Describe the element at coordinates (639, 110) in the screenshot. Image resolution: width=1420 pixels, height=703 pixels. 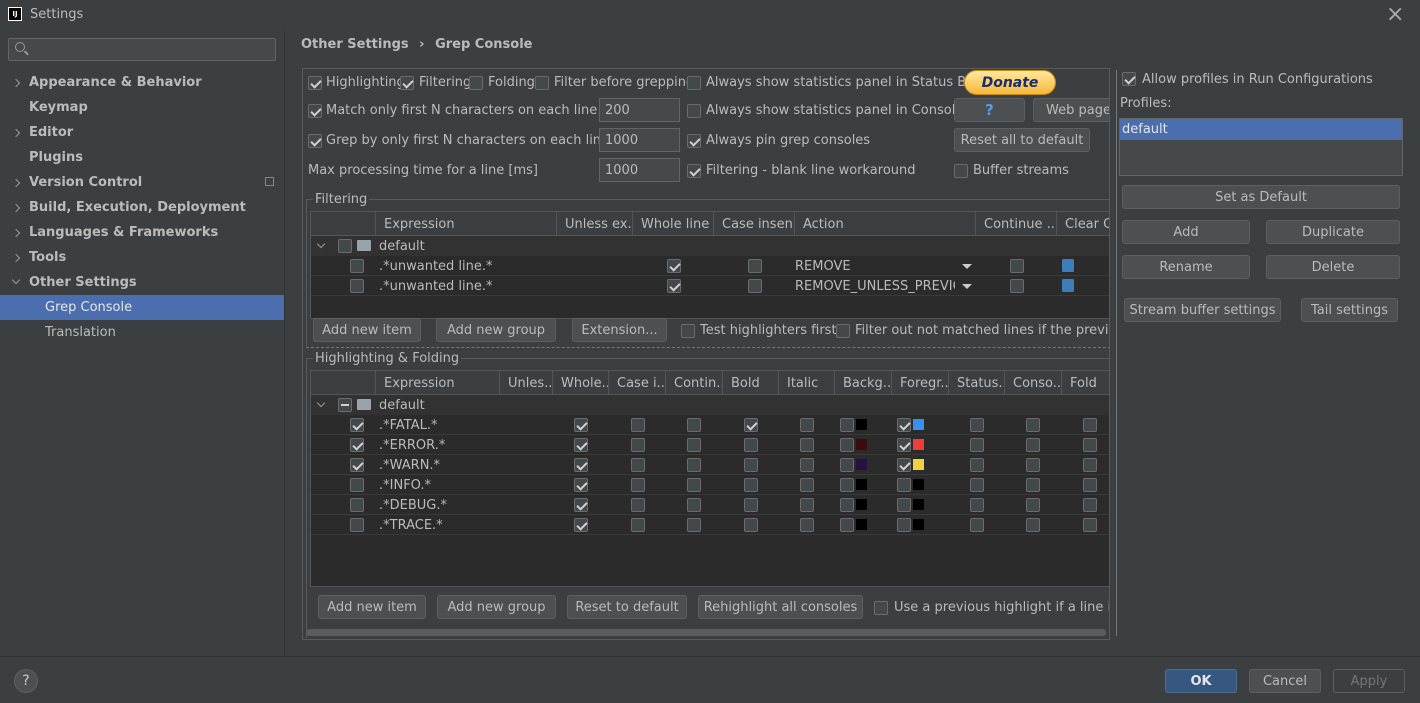
I see `match-first-n-field: 200` at that location.